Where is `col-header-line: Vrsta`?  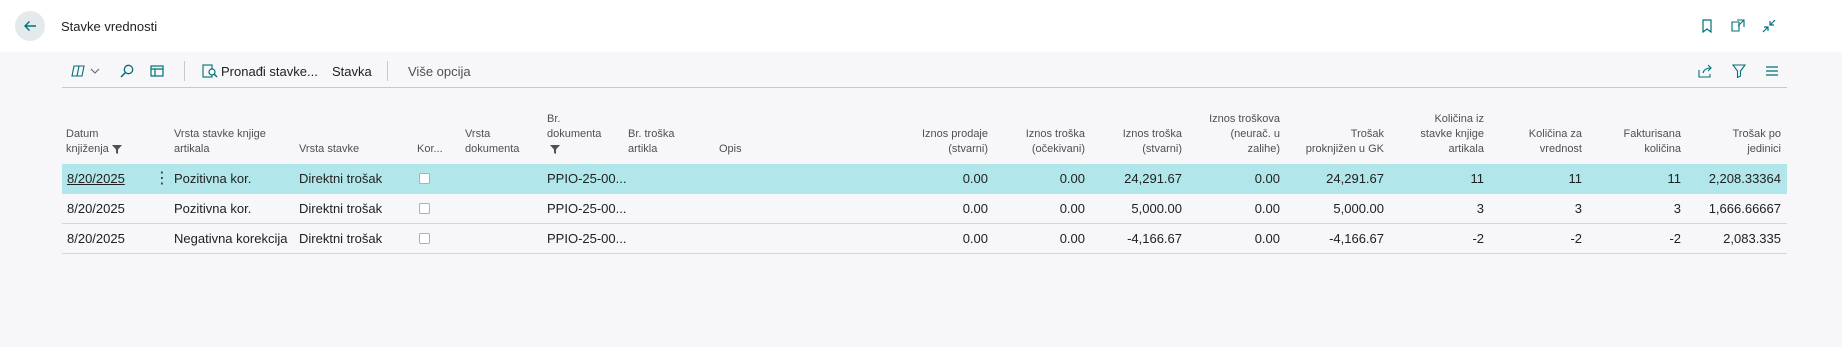 col-header-line: Vrsta is located at coordinates (478, 134).